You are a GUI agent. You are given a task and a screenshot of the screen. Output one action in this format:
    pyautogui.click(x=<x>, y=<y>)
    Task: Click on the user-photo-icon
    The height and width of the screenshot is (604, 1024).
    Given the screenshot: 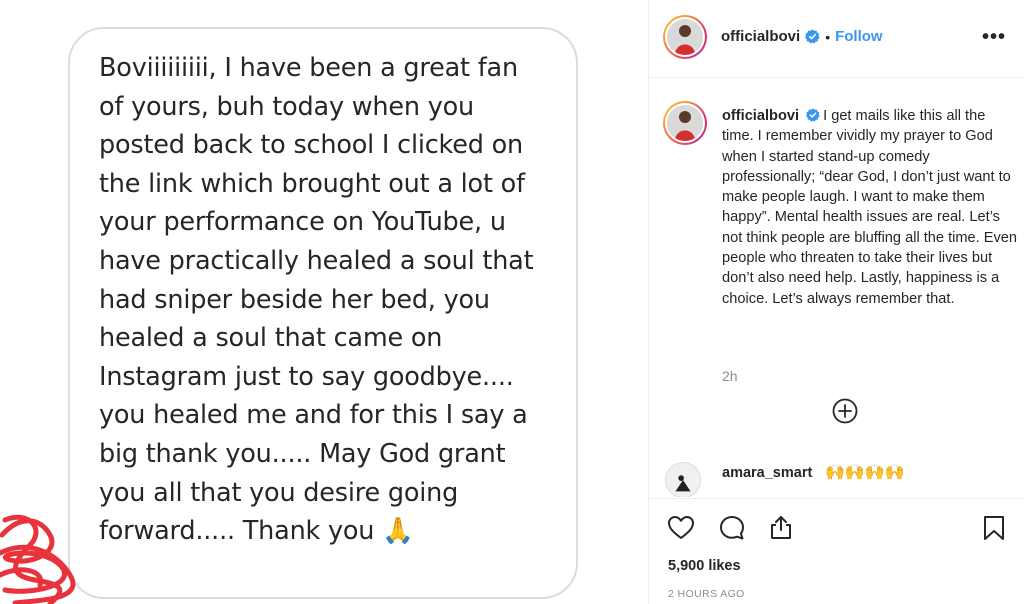 What is the action you would take?
    pyautogui.click(x=683, y=480)
    